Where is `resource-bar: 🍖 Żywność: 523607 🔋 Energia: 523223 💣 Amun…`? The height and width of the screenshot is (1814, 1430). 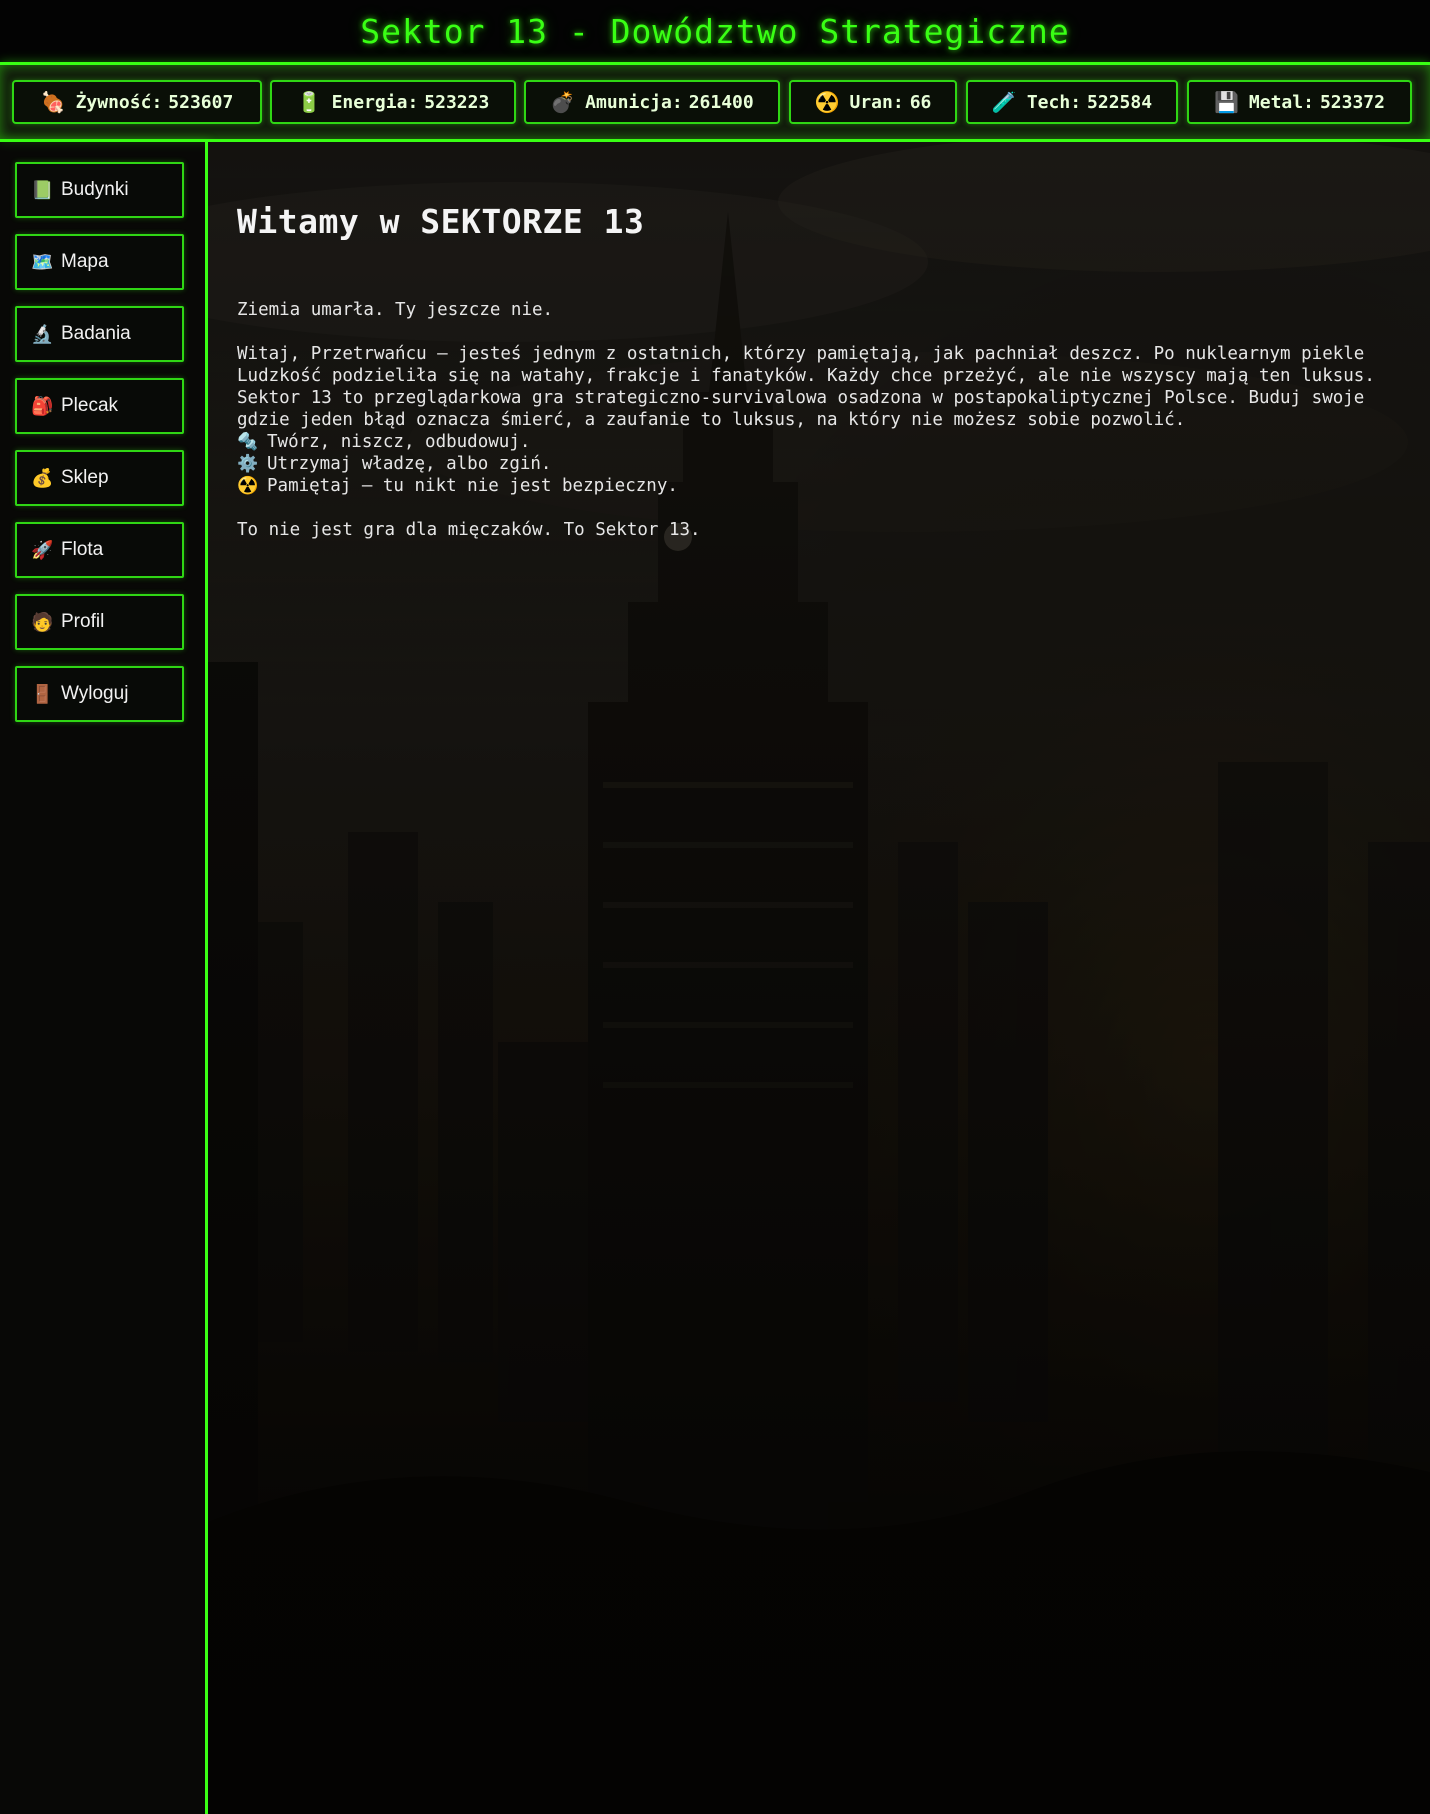 resource-bar: 🍖 Żywność: 523607 🔋 Energia: 523223 💣 Amun… is located at coordinates (715, 102).